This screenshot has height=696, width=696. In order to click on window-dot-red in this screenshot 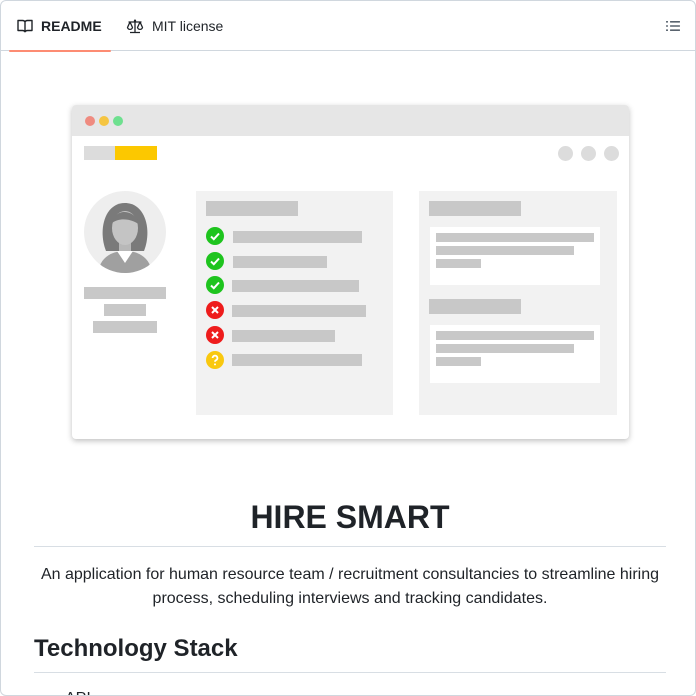, I will do `click(90, 121)`.